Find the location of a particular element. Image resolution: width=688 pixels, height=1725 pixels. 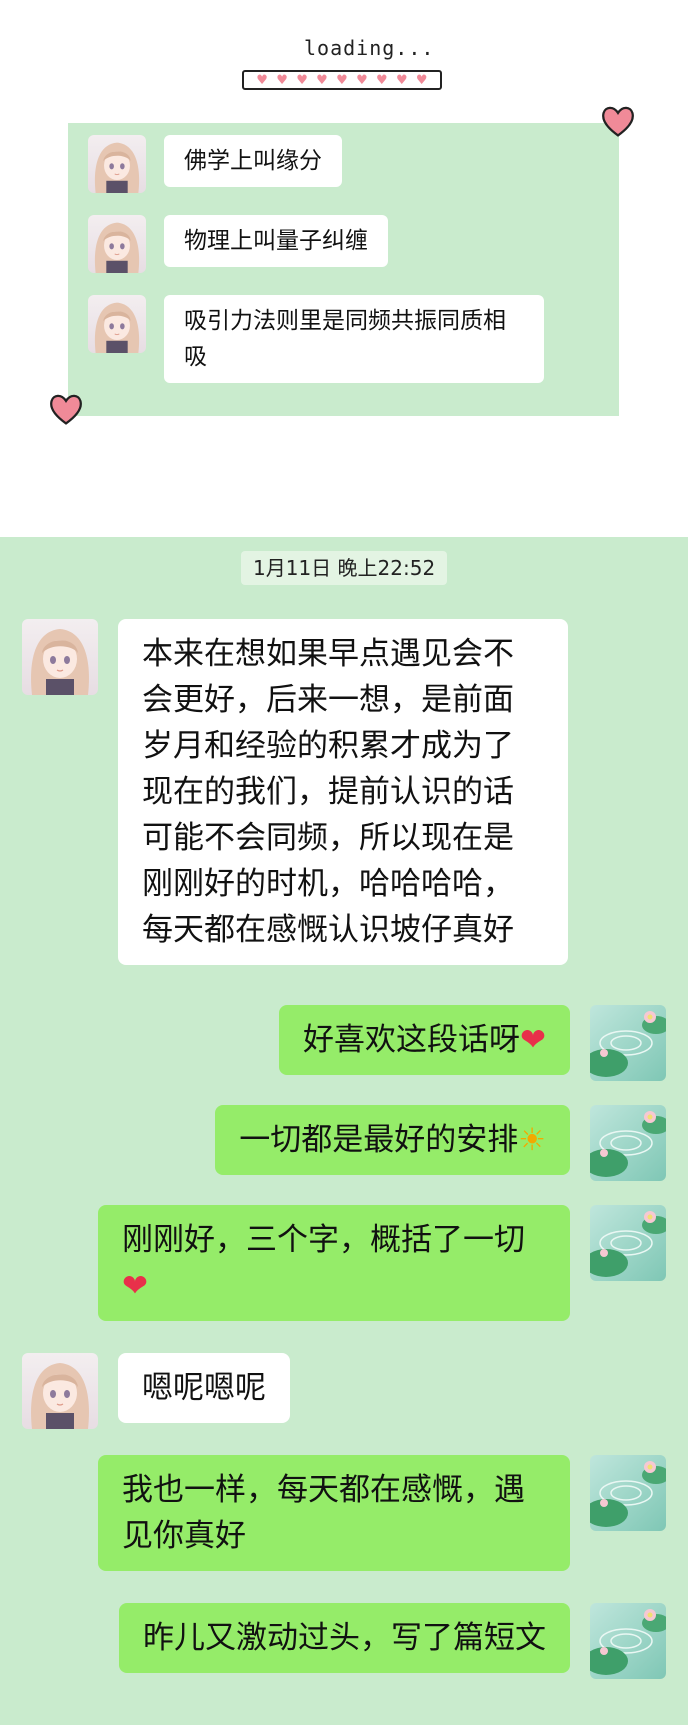

outgoing-message: 我也一样，每天都在感慨，遇见你真好 is located at coordinates (382, 1513).